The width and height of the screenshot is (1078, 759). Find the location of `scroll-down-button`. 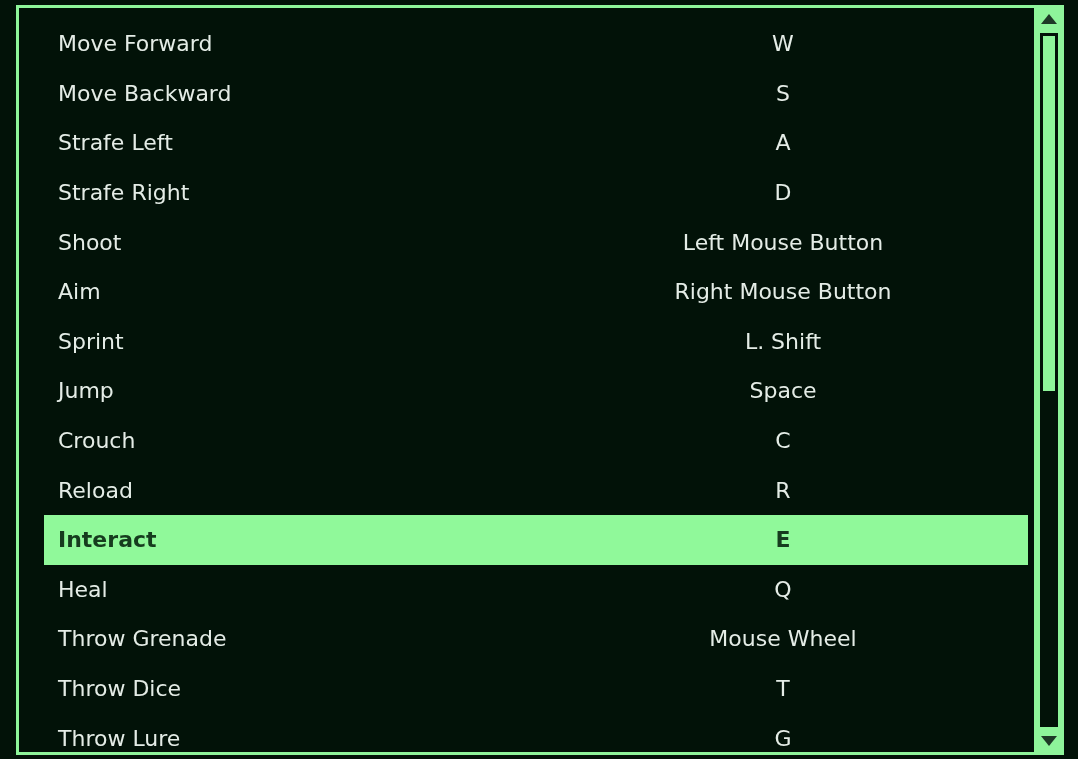

scroll-down-button is located at coordinates (1049, 741).